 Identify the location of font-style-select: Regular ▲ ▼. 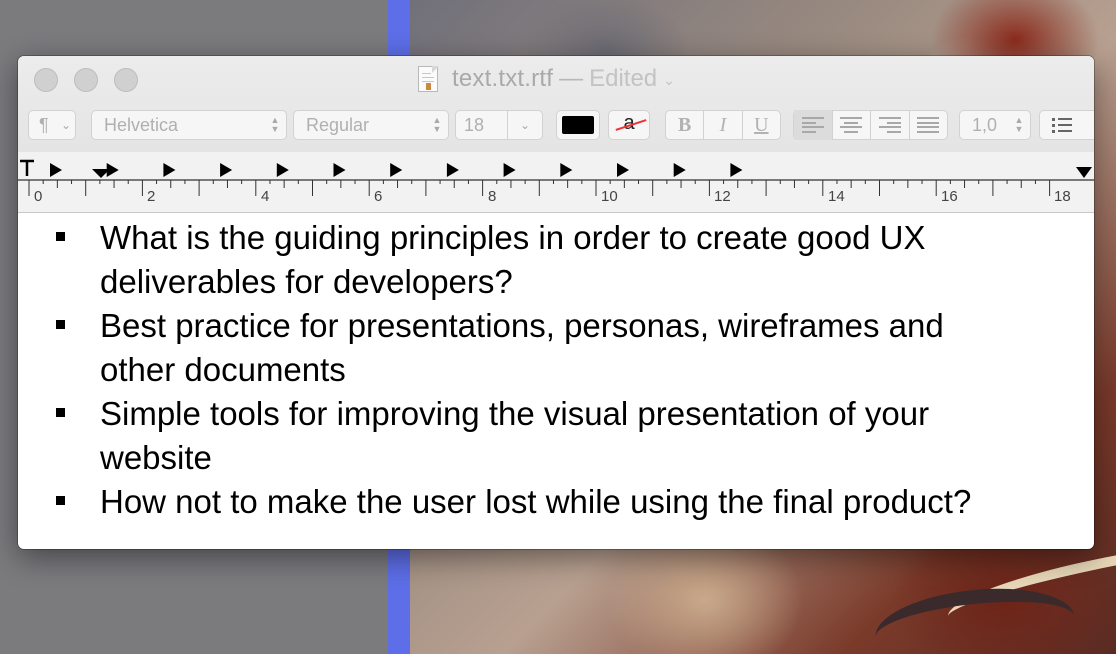
(371, 125).